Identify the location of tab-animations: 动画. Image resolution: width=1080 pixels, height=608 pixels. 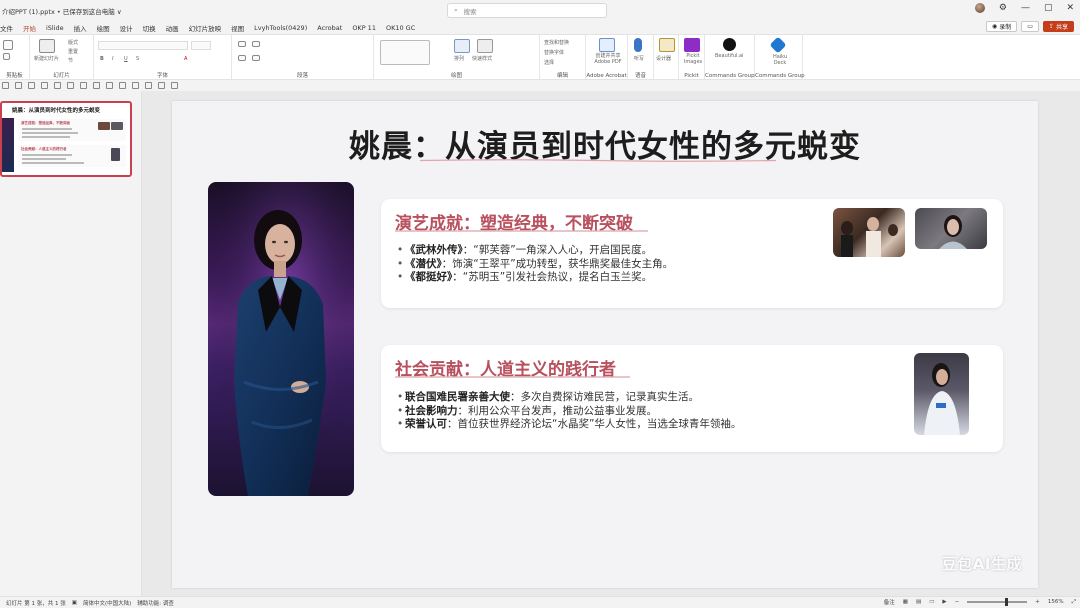
(172, 28).